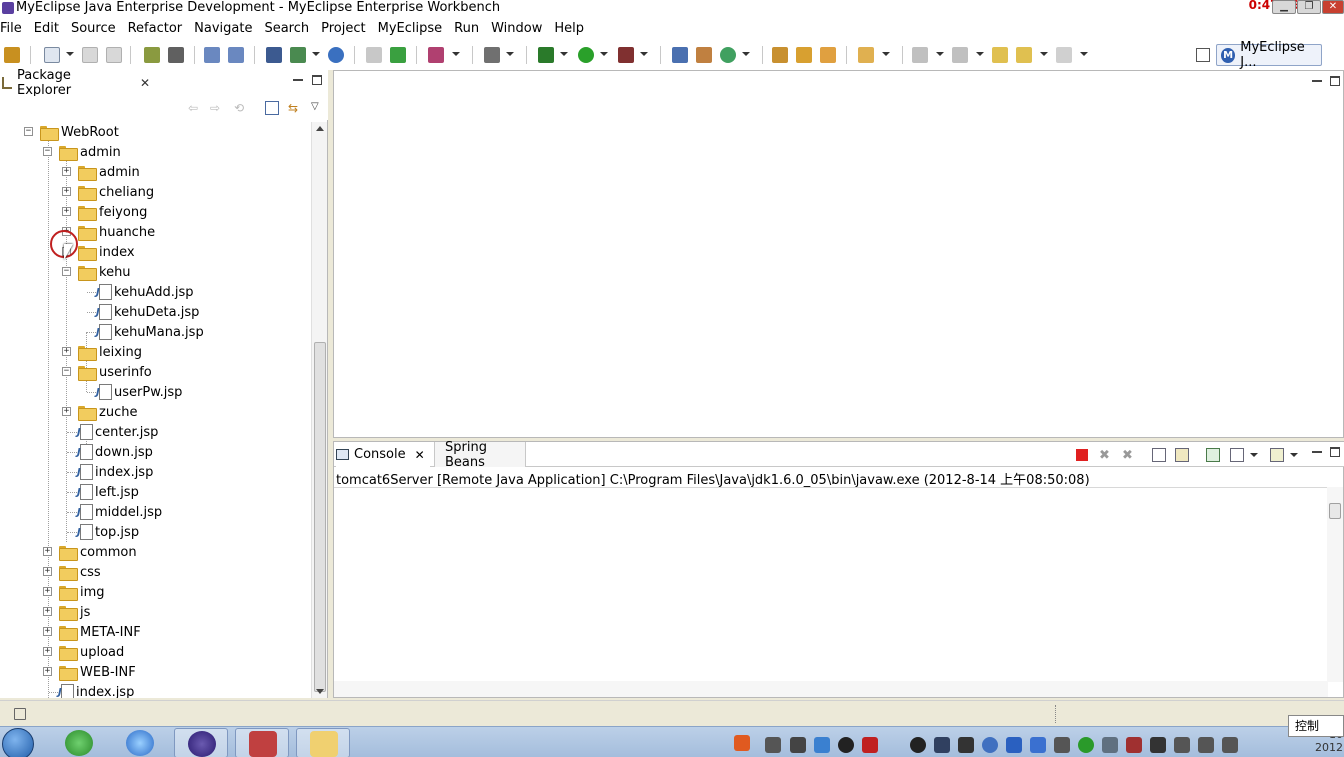 This screenshot has height=757, width=1344. Describe the element at coordinates (117, 432) in the screenshot. I see `tree-item-center-jsp: center.jsp` at that location.